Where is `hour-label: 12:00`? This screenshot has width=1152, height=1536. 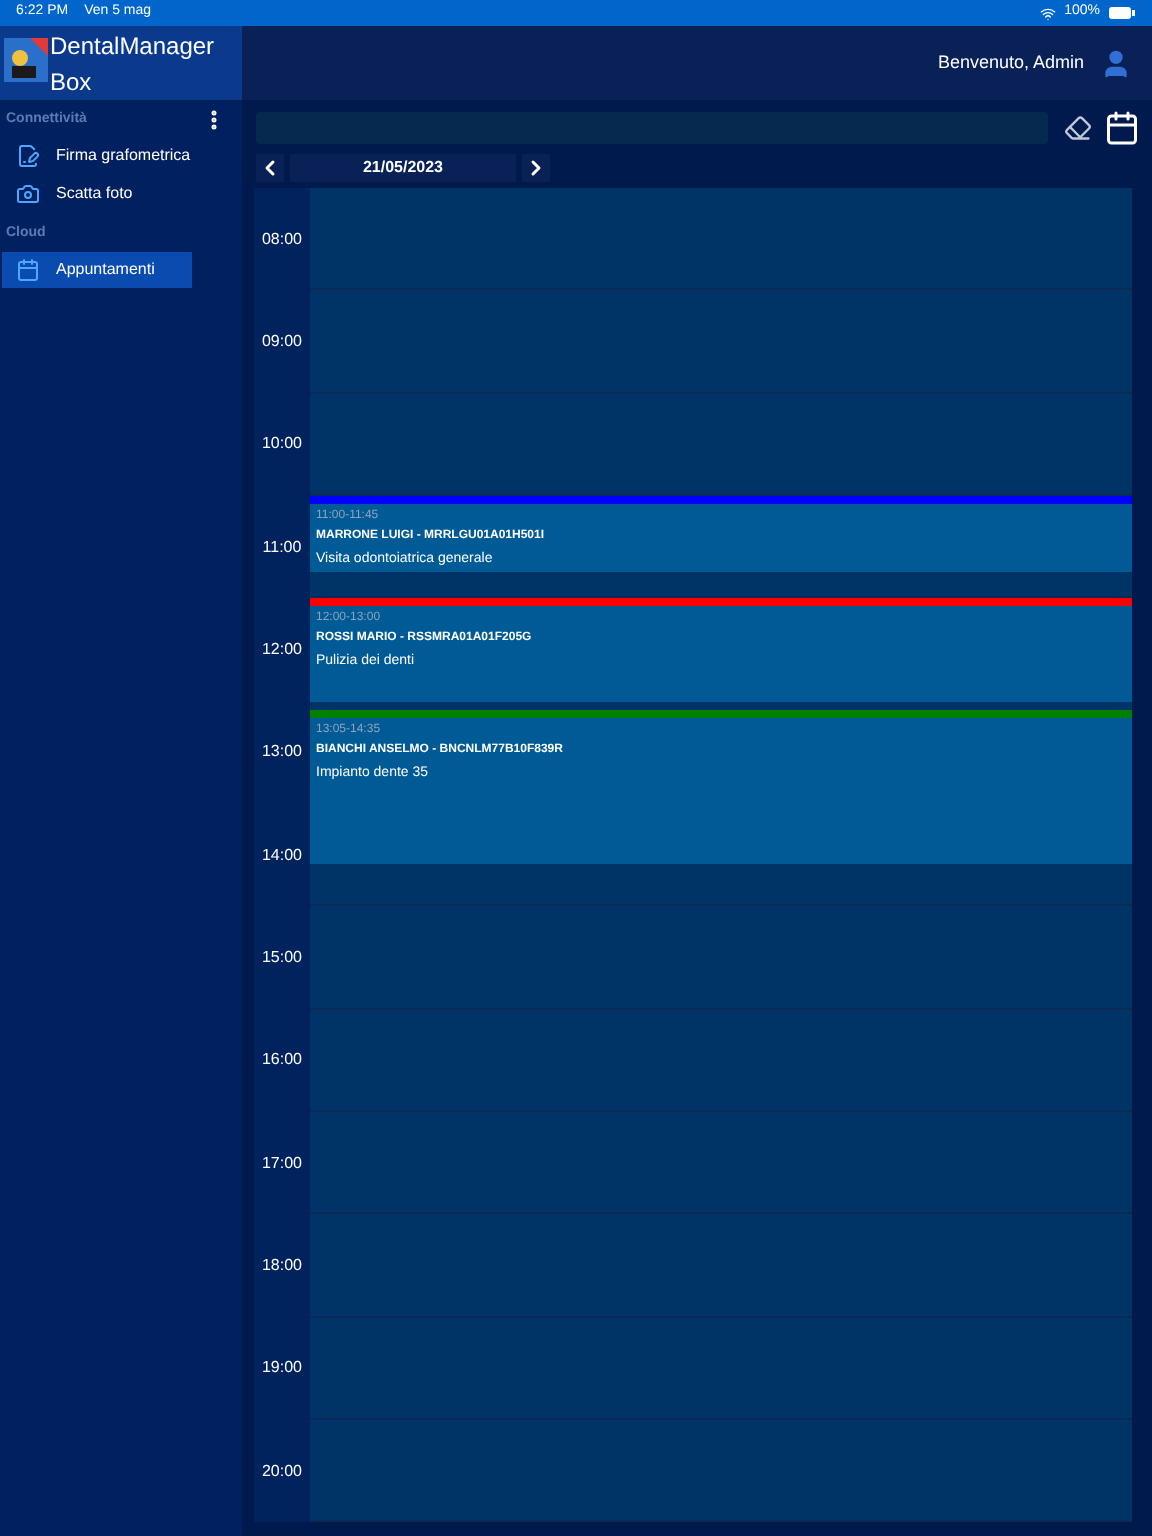
hour-label: 12:00 is located at coordinates (282, 649).